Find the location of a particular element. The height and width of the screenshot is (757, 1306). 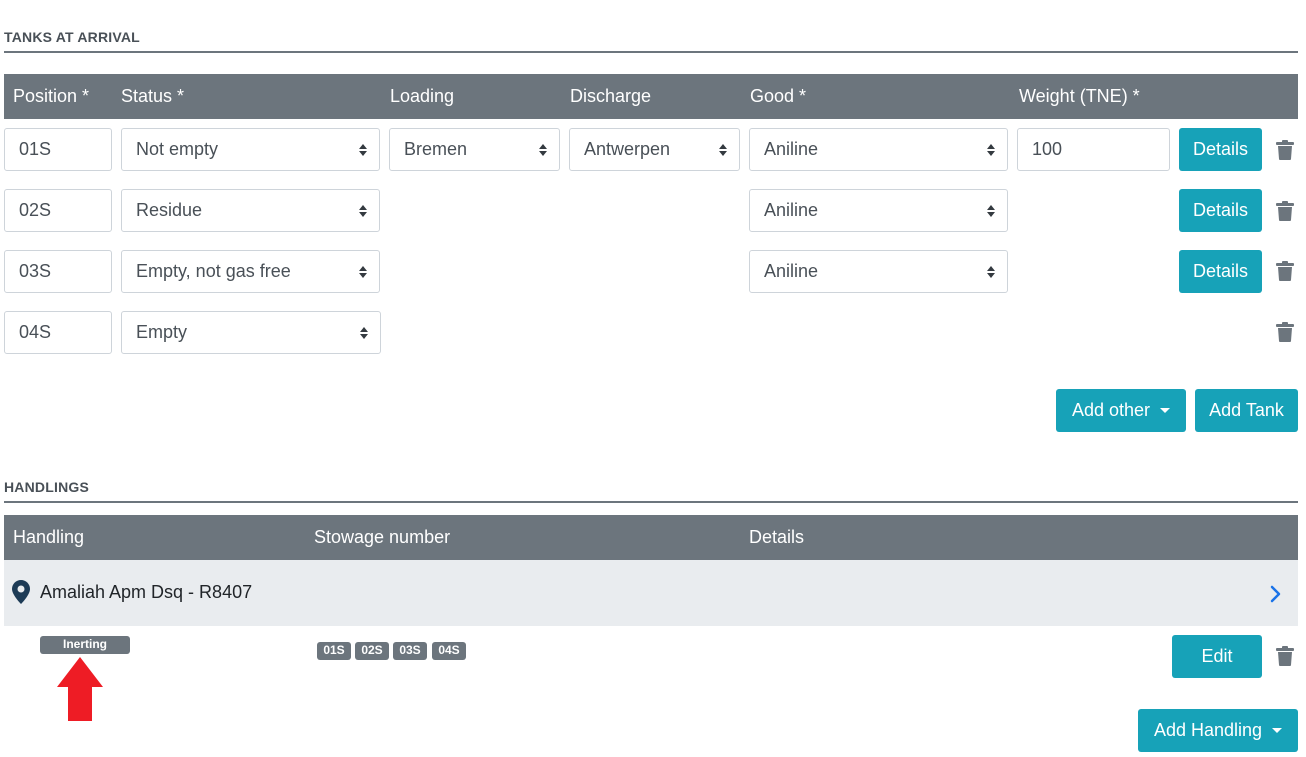

add-handling-dropdown-button: Add Handling is located at coordinates (1218, 730).